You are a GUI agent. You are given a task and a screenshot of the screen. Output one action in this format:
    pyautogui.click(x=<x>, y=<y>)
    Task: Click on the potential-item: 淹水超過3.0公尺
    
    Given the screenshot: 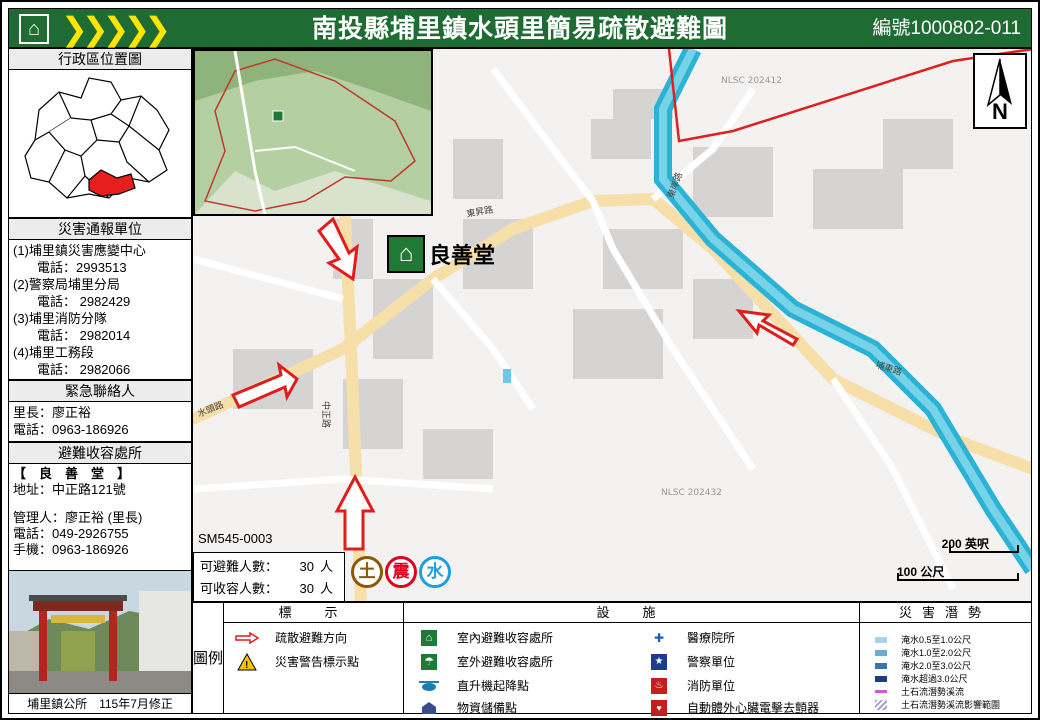 What is the action you would take?
    pyautogui.click(x=921, y=678)
    